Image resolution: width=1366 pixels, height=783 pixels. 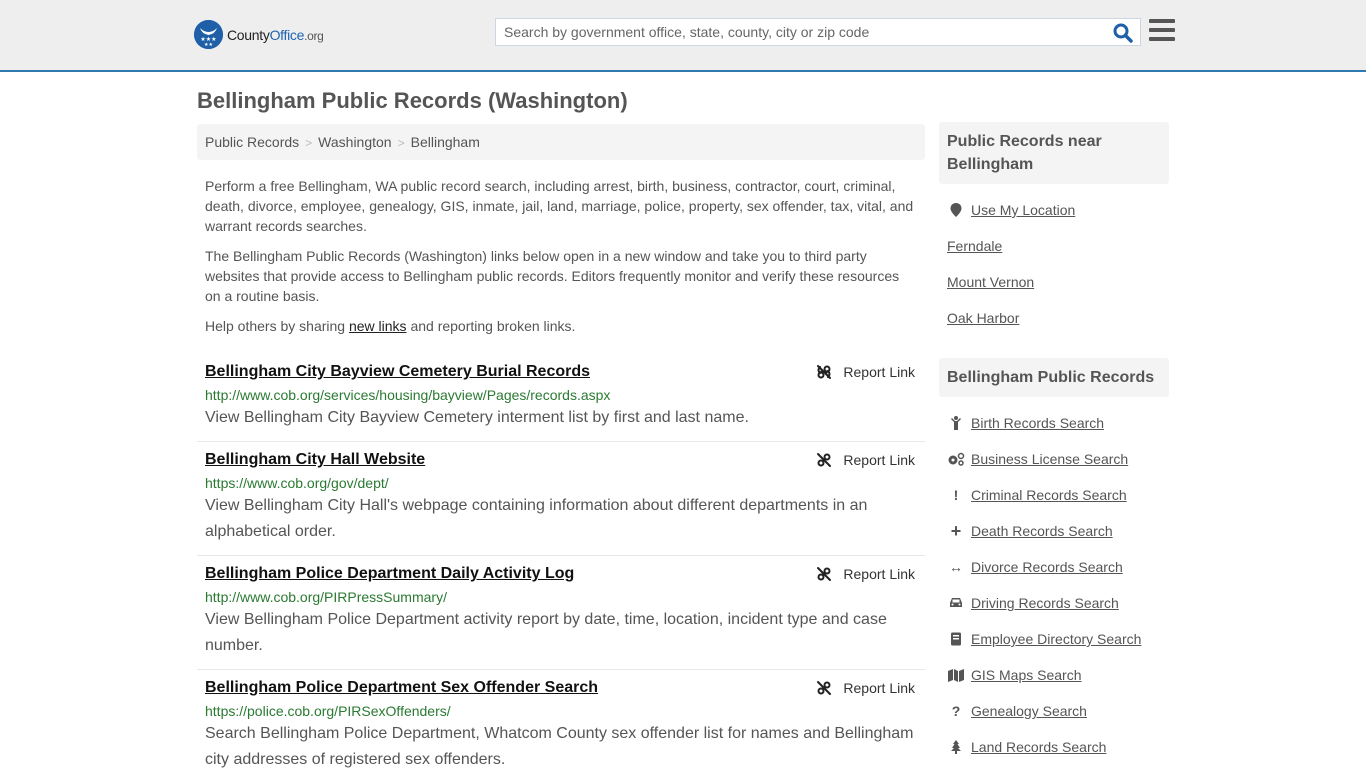 I want to click on category-item: Business License Search, so click(x=1054, y=459).